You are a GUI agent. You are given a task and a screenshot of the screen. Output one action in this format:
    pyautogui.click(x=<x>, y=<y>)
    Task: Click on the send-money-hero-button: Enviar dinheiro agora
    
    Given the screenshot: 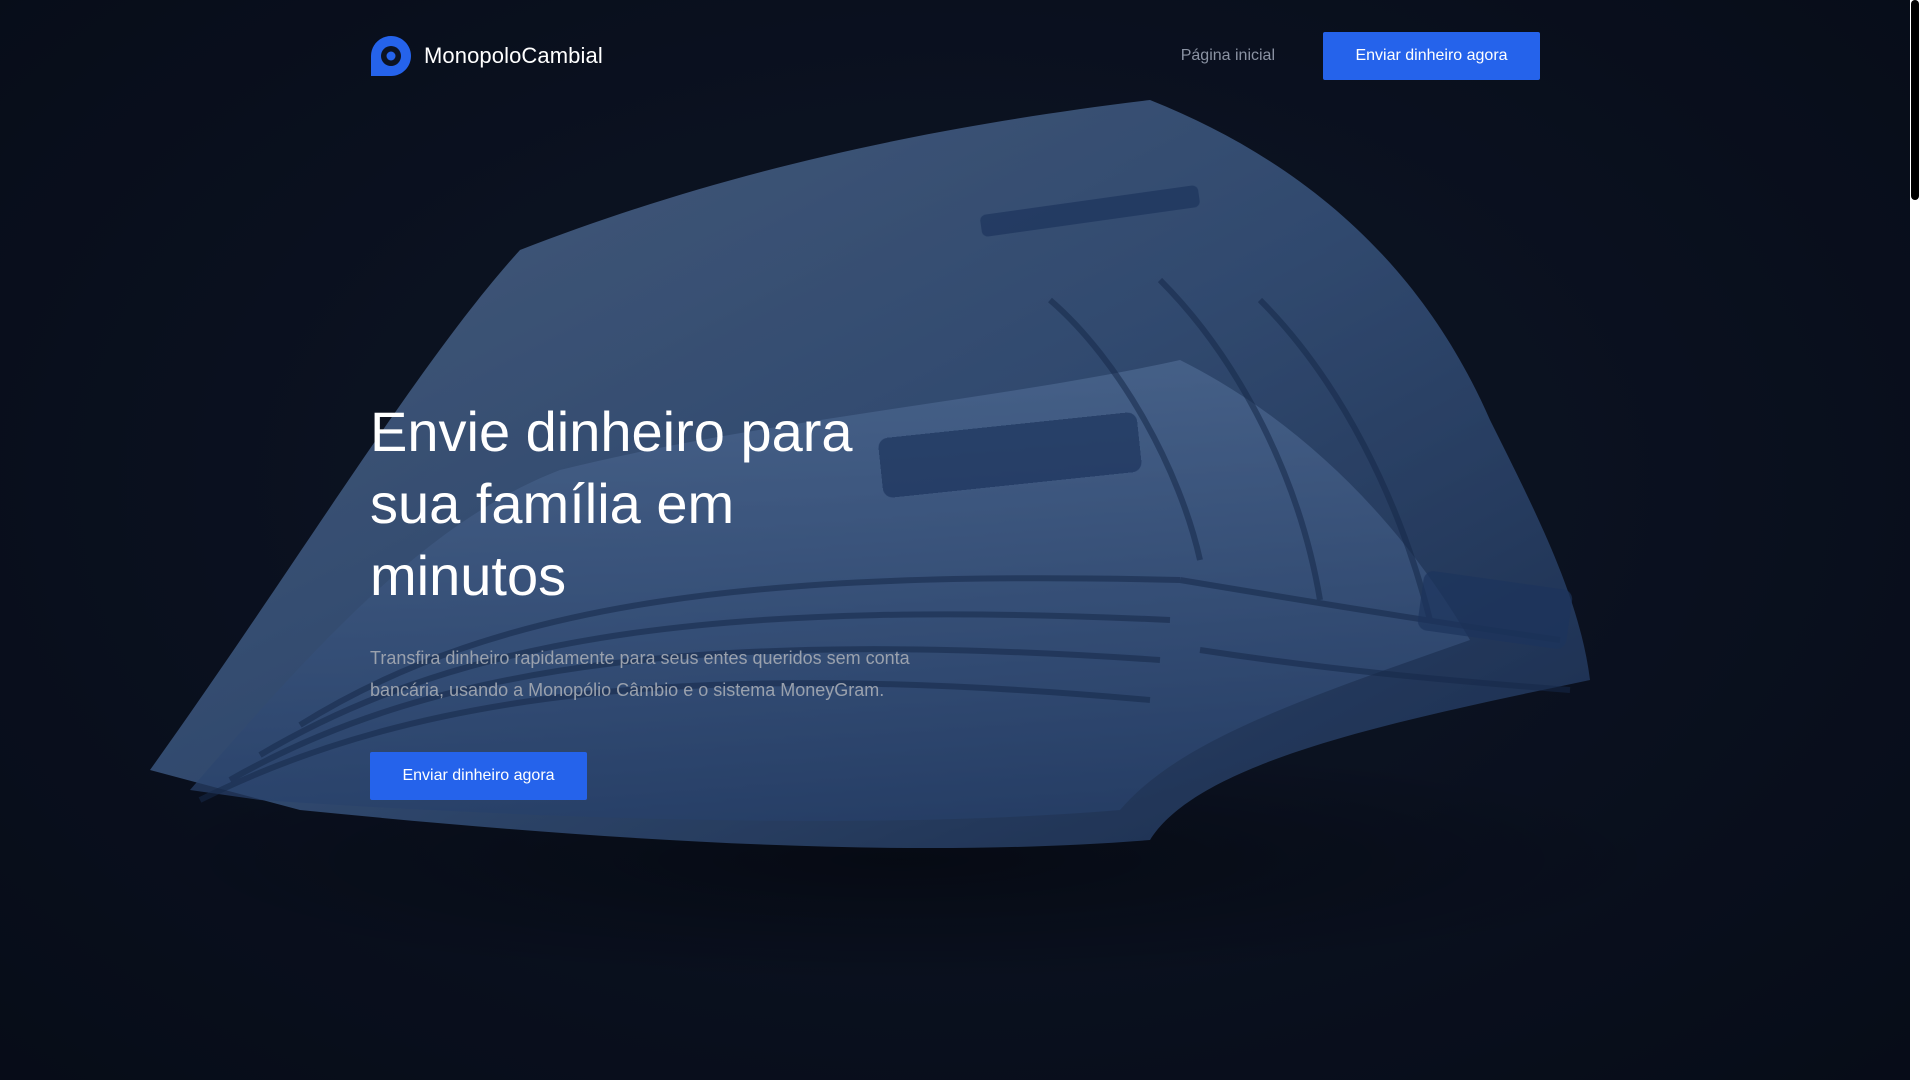 What is the action you would take?
    pyautogui.click(x=478, y=776)
    